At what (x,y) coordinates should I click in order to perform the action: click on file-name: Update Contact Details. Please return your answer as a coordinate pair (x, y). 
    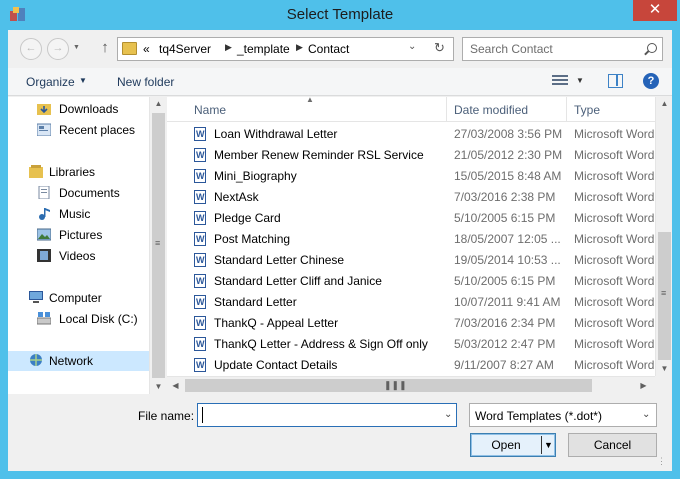
    Looking at the image, I should click on (276, 365).